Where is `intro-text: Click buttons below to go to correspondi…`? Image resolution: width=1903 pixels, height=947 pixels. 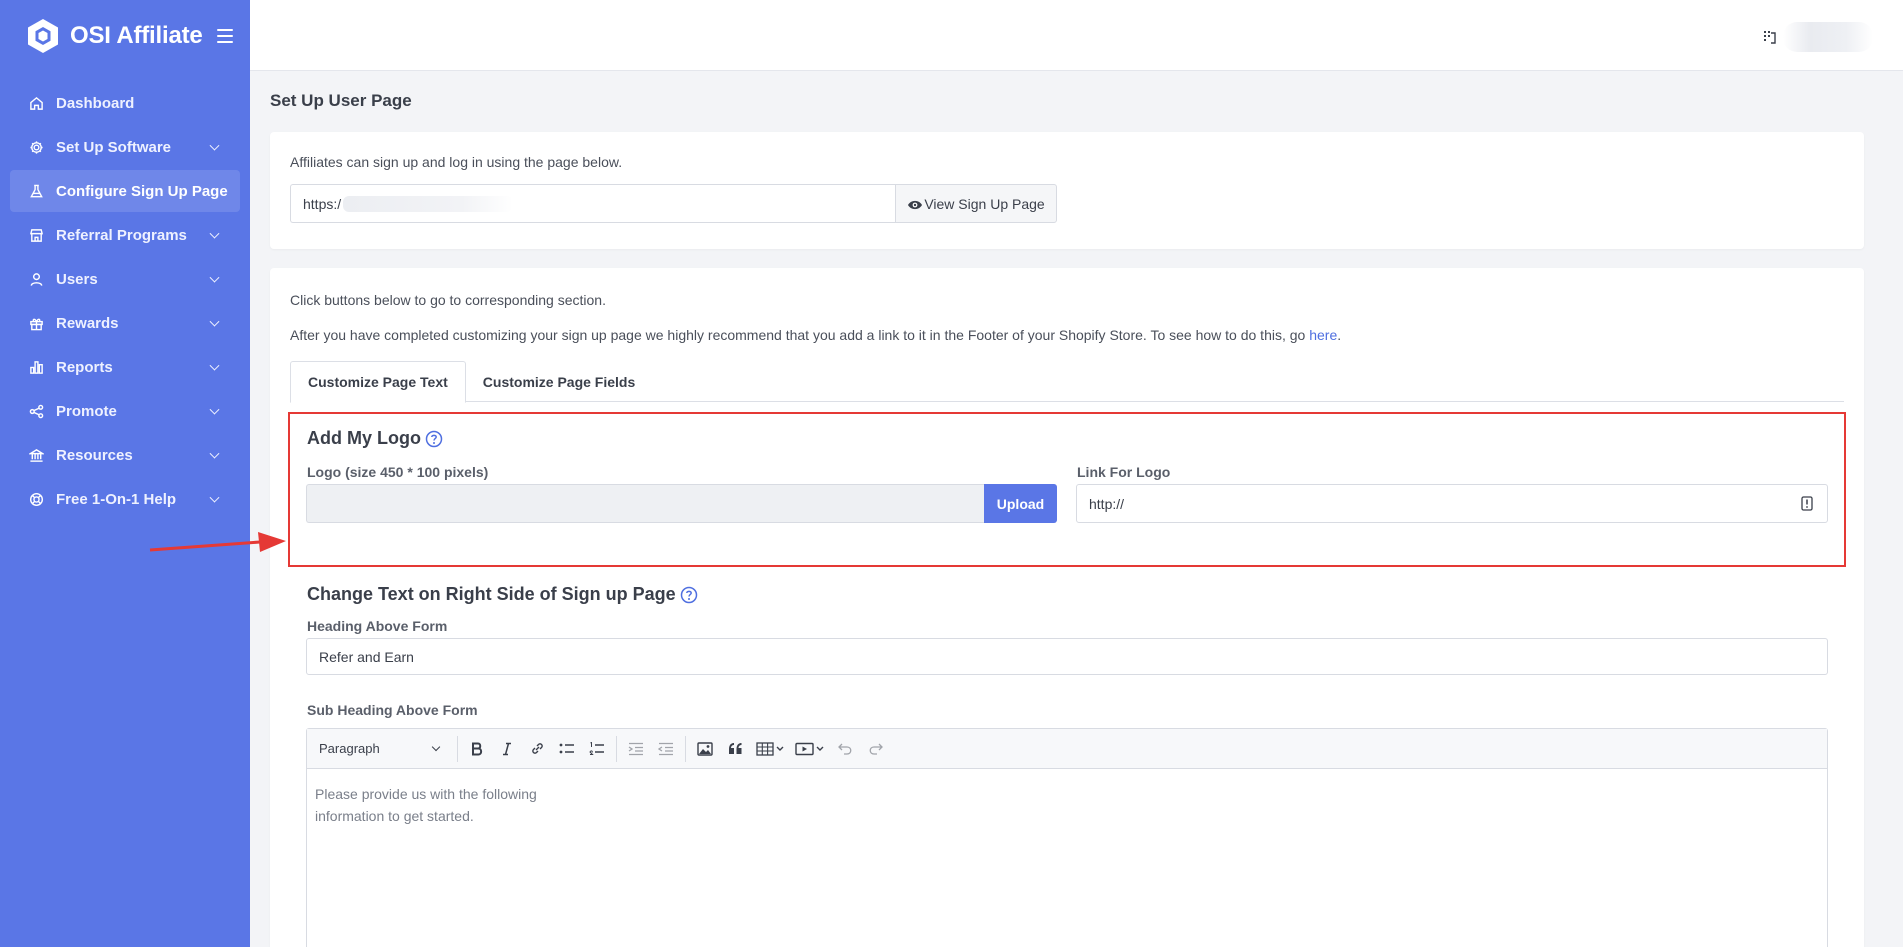 intro-text: Click buttons below to go to correspondi… is located at coordinates (448, 300).